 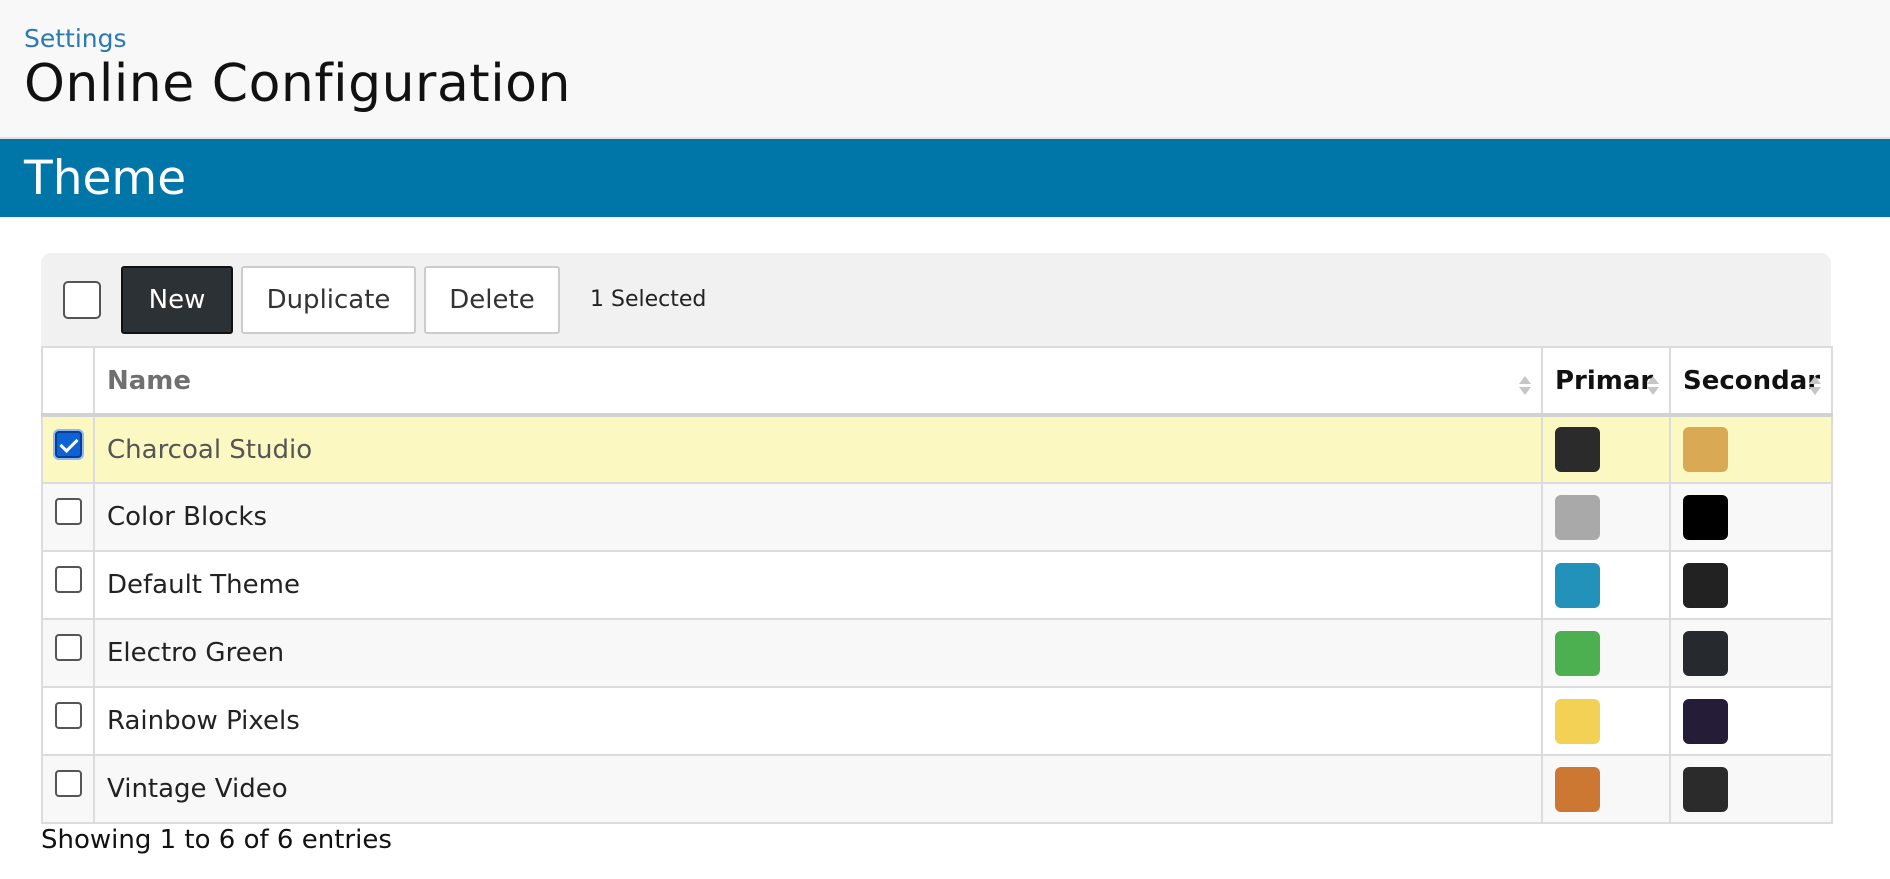 What do you see at coordinates (818, 721) in the screenshot?
I see `theme-name: Rainbow Pixels` at bounding box center [818, 721].